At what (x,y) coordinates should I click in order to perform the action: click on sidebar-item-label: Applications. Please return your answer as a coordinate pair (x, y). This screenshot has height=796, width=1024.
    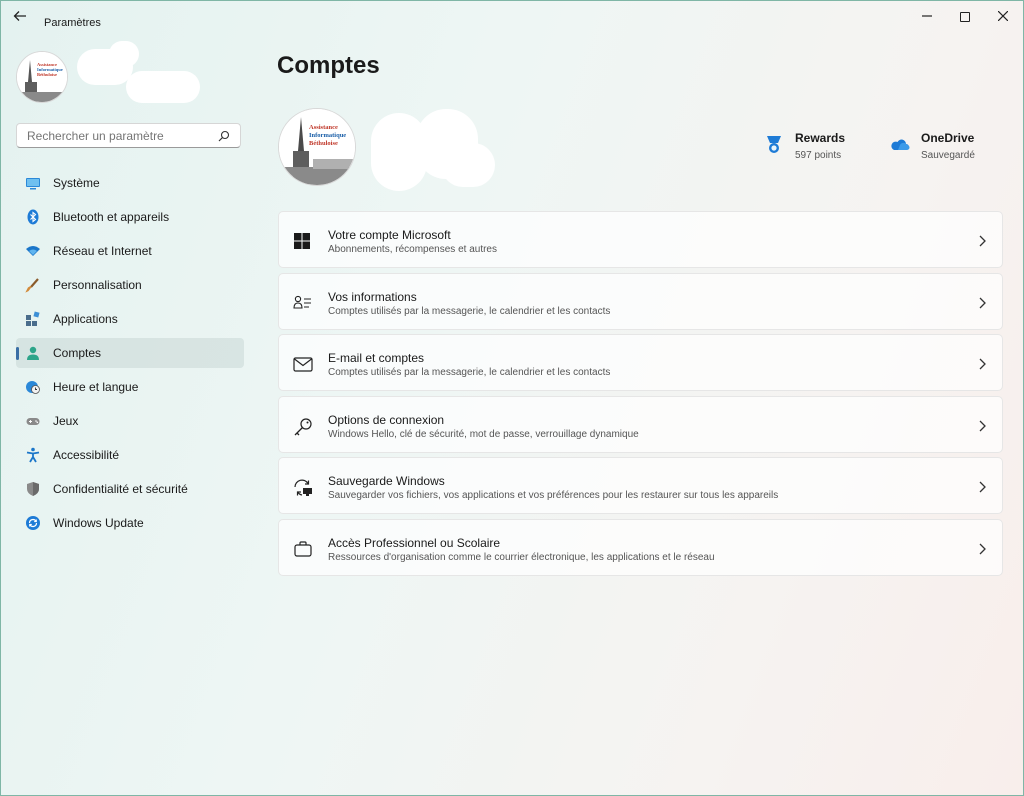
    Looking at the image, I should click on (85, 319).